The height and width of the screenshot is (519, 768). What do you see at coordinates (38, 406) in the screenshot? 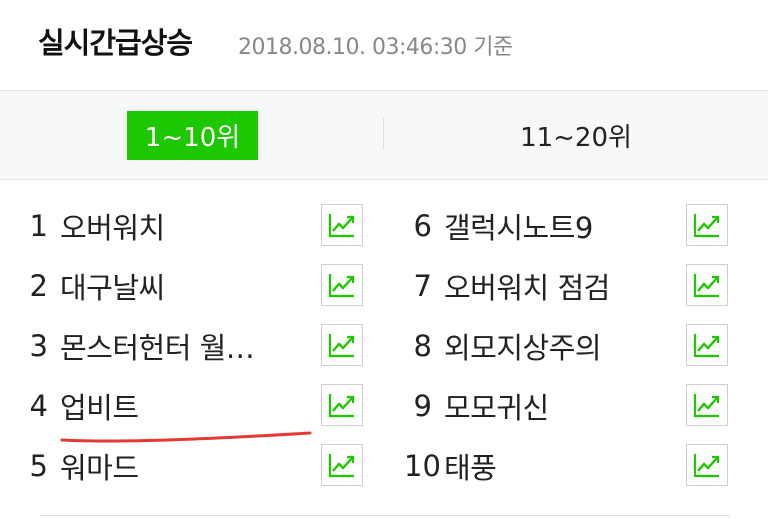
I see `rank-number: 4` at bounding box center [38, 406].